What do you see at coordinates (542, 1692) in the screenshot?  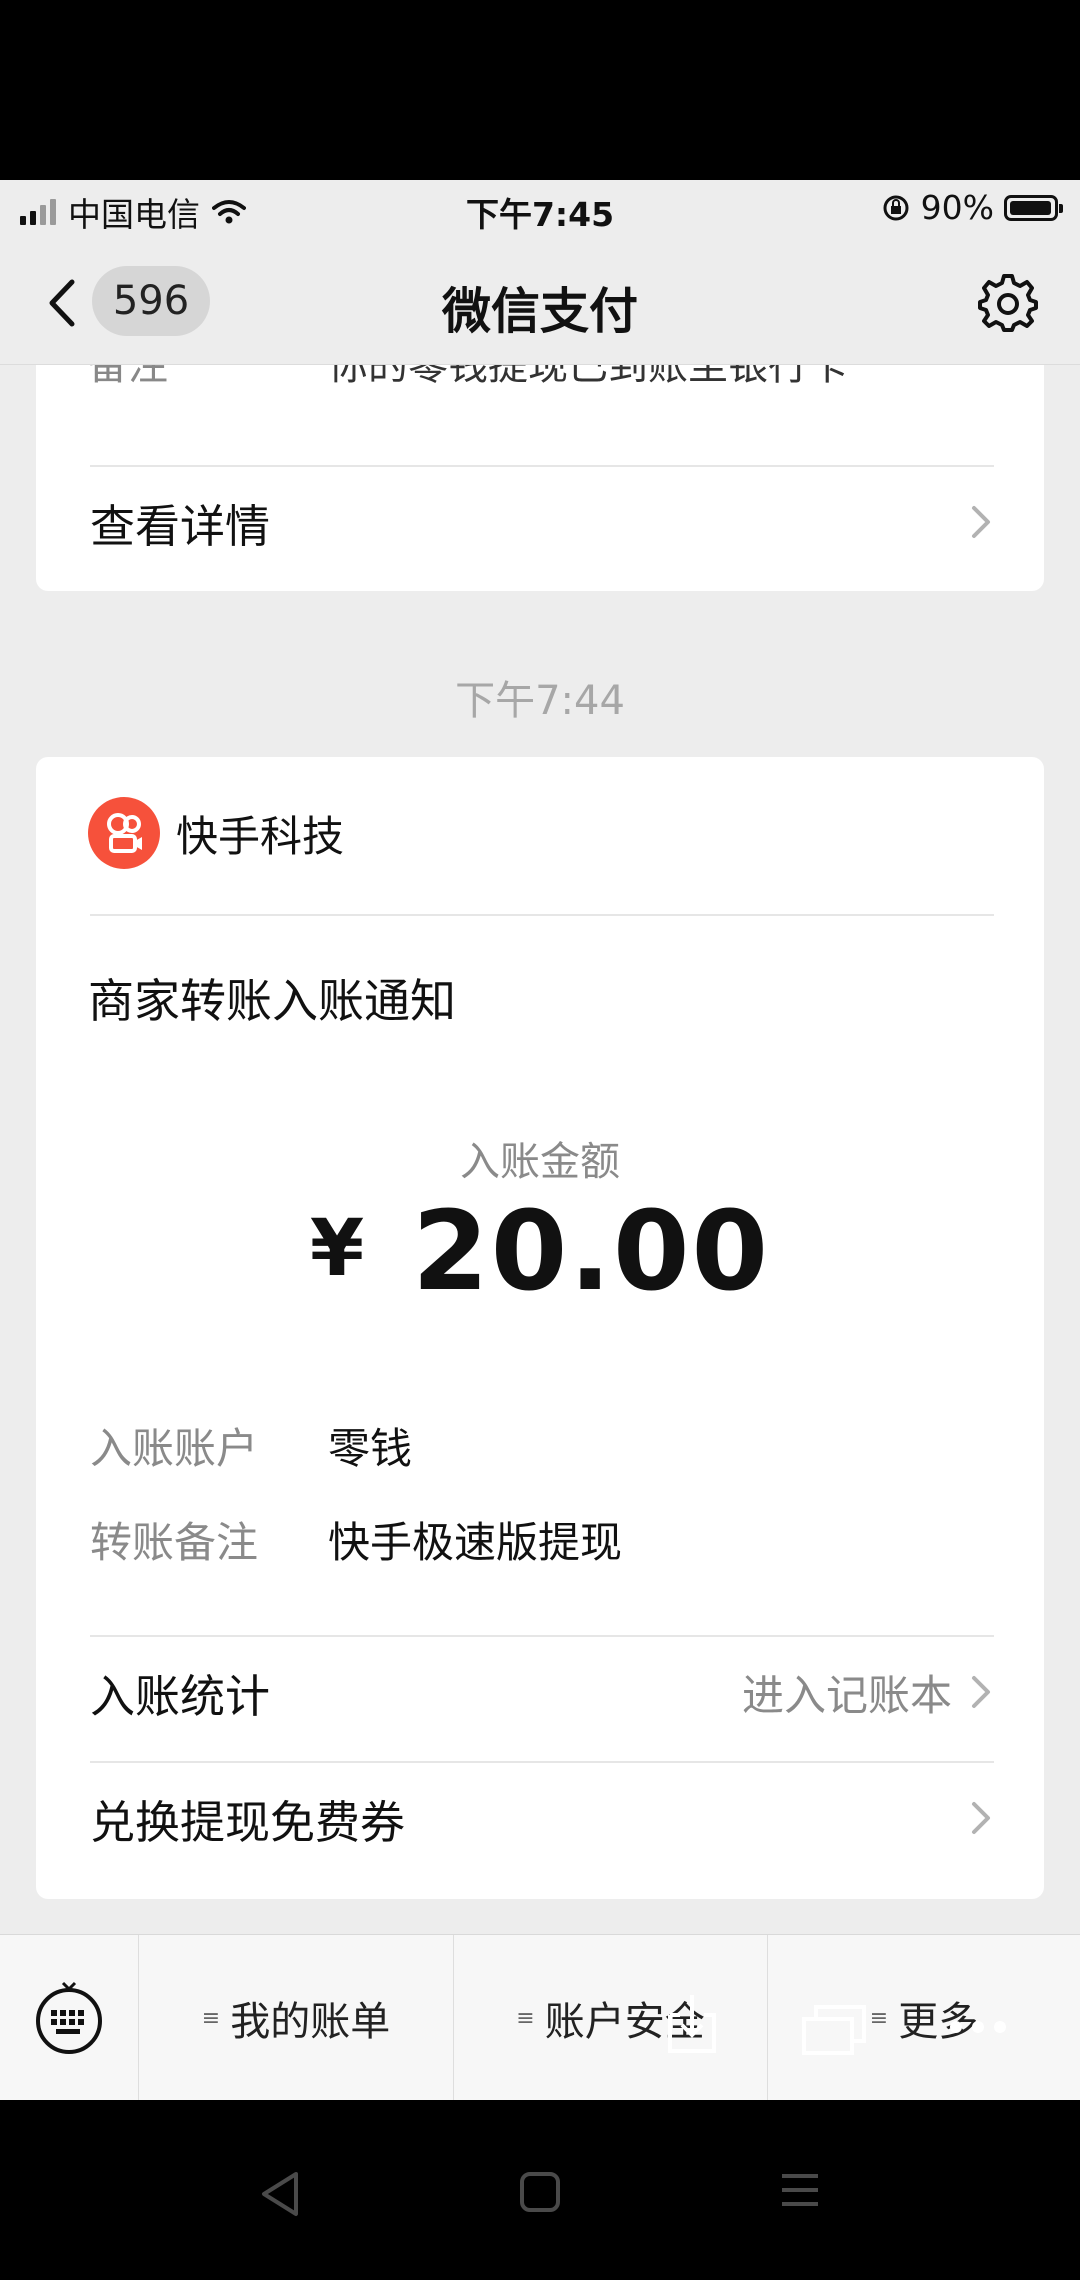 I see `income-stats-row: 入账统计 进入记账本` at bounding box center [542, 1692].